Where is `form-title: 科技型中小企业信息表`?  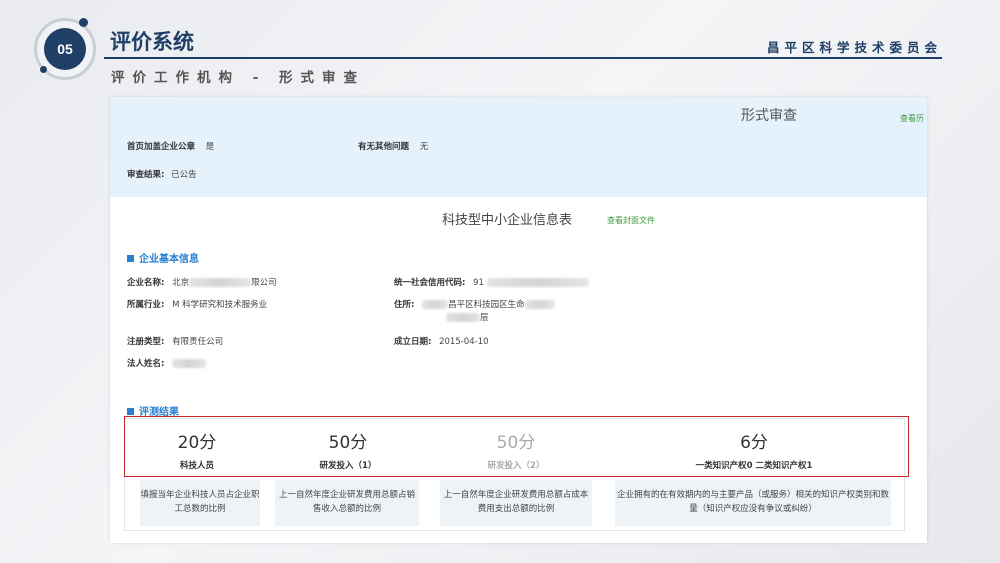
form-title: 科技型中小企业信息表 is located at coordinates (507, 220).